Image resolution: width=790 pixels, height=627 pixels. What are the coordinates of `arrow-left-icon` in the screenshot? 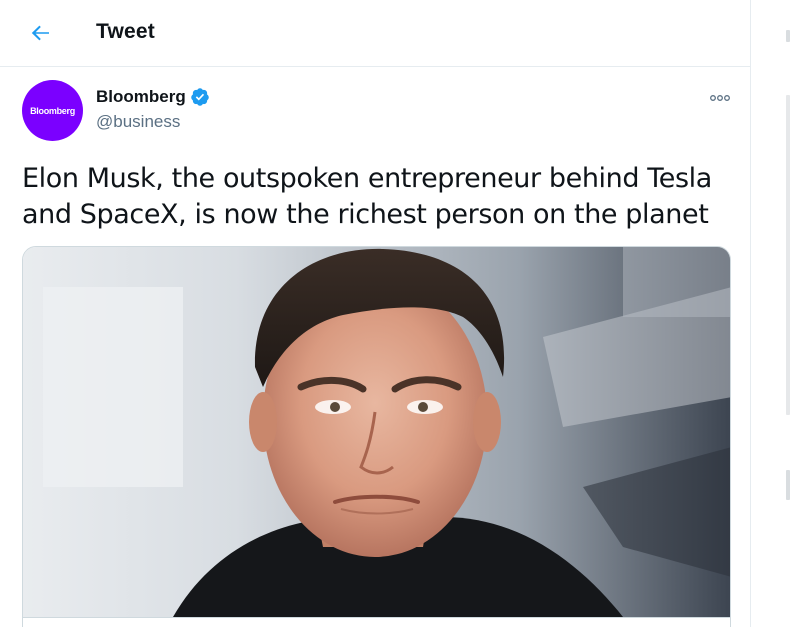 It's located at (40, 33).